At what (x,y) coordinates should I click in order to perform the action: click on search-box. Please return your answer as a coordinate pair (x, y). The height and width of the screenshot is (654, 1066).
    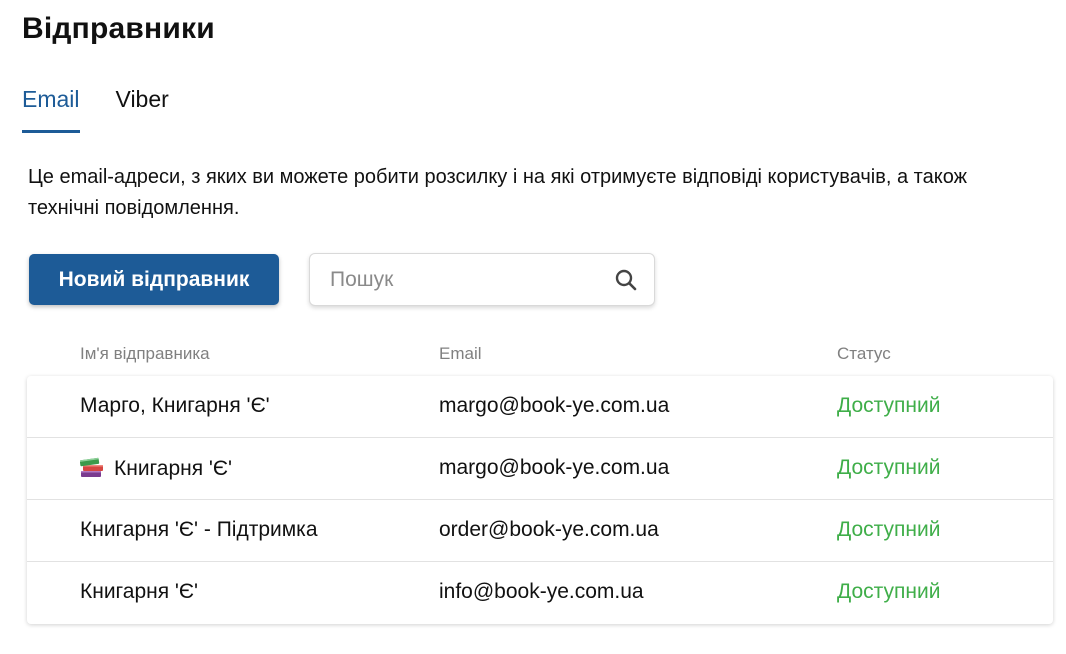
    Looking at the image, I should click on (482, 279).